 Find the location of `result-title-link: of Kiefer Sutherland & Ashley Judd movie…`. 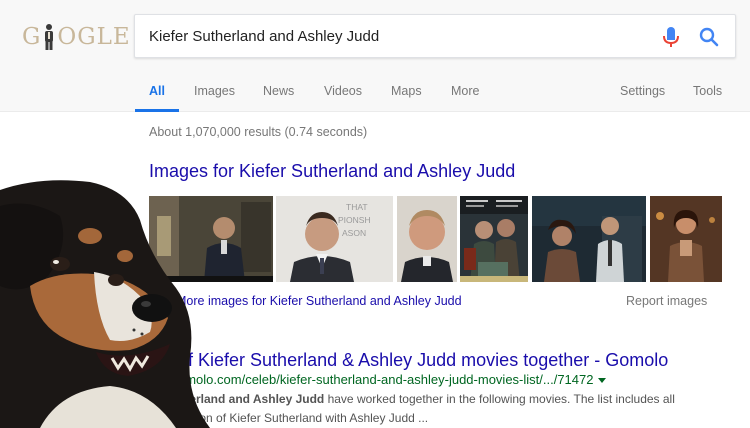

result-title-link: of Kiefer Sutherland & Ashley Judd movie… is located at coordinates (423, 360).